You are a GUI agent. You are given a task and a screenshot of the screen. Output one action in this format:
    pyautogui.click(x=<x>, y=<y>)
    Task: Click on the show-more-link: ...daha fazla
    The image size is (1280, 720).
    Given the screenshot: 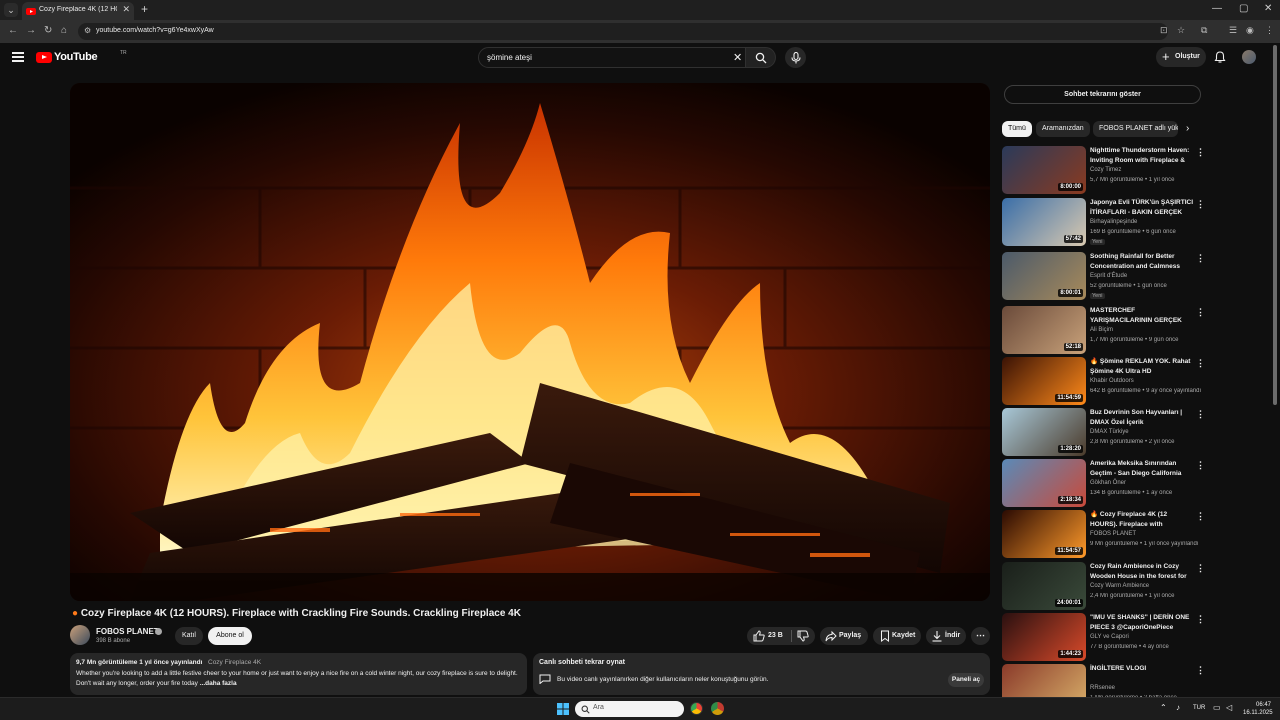 What is the action you would take?
    pyautogui.click(x=218, y=683)
    